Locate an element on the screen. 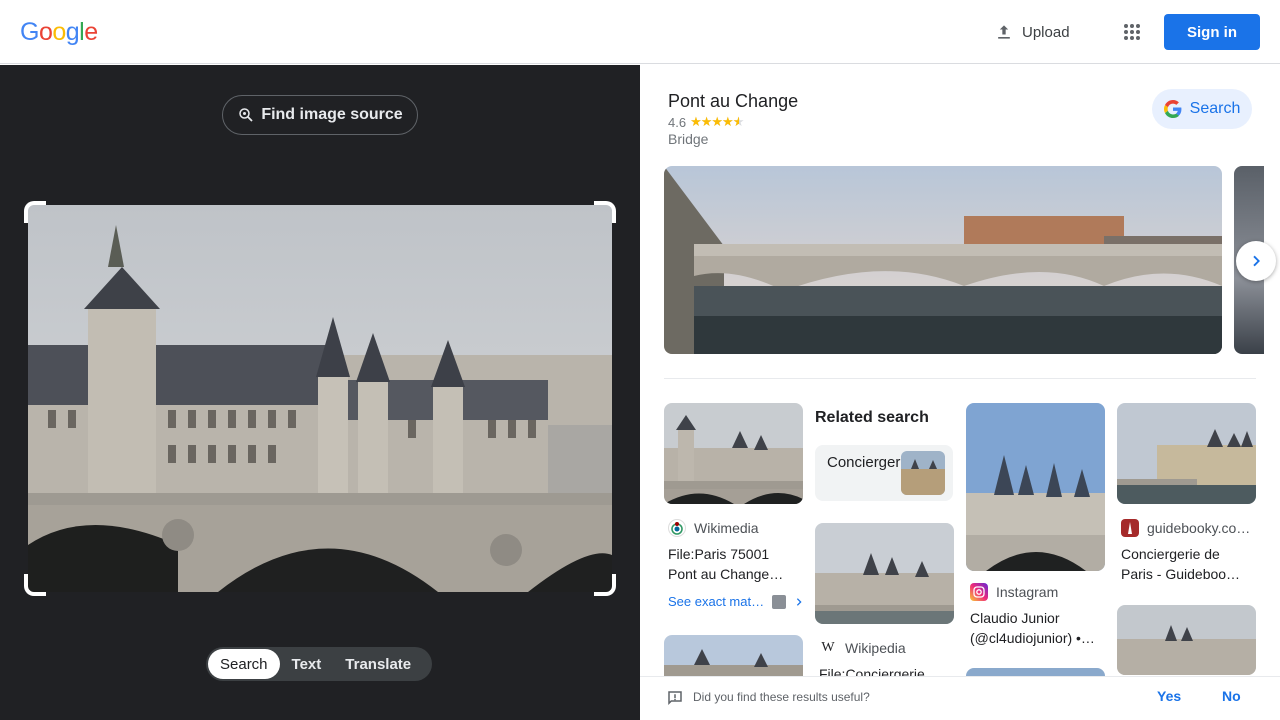  result-source-instagram: Instagram is located at coordinates (1014, 592).